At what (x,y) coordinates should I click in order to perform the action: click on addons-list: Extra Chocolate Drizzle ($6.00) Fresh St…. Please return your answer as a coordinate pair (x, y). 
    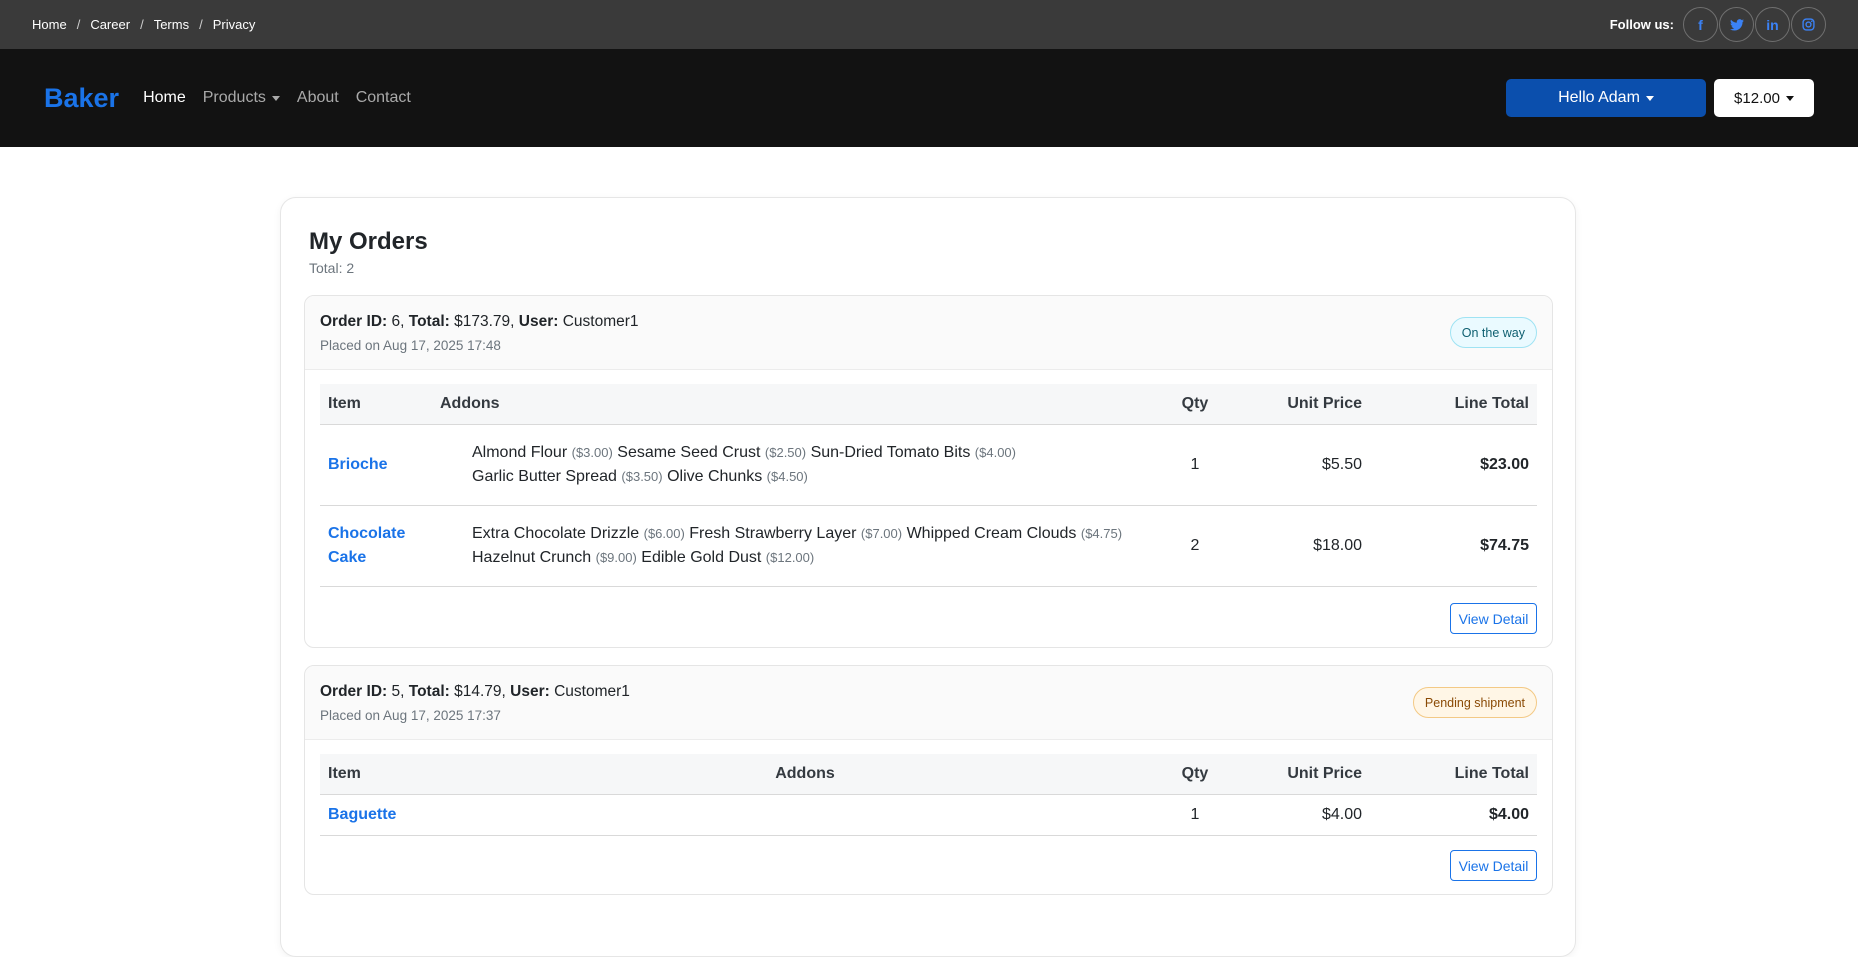
    Looking at the image, I should click on (805, 546).